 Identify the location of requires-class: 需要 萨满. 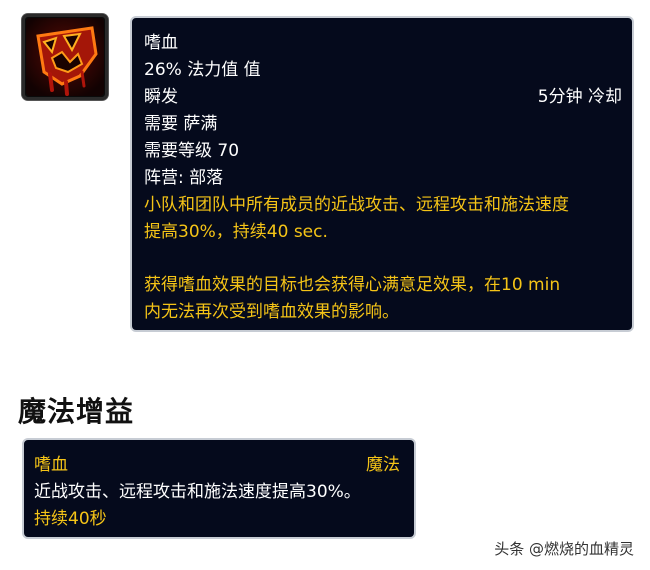
(181, 124).